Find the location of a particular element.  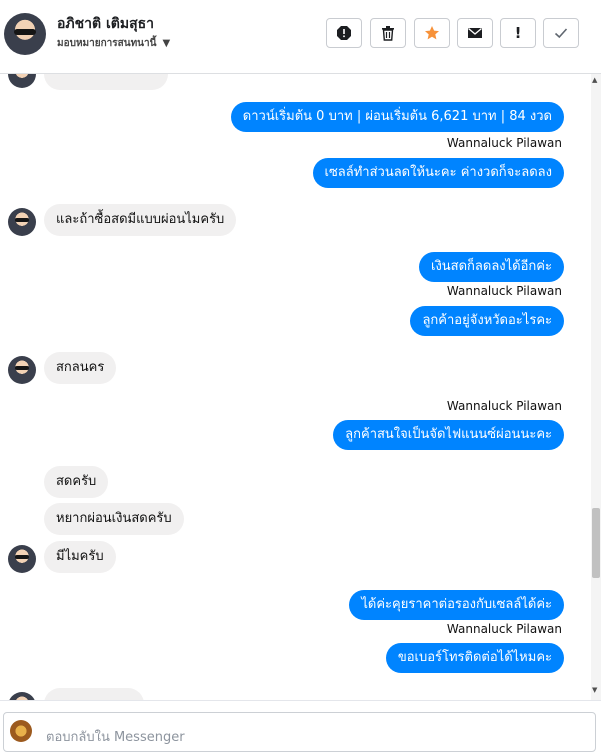

spam-icon is located at coordinates (344, 33).